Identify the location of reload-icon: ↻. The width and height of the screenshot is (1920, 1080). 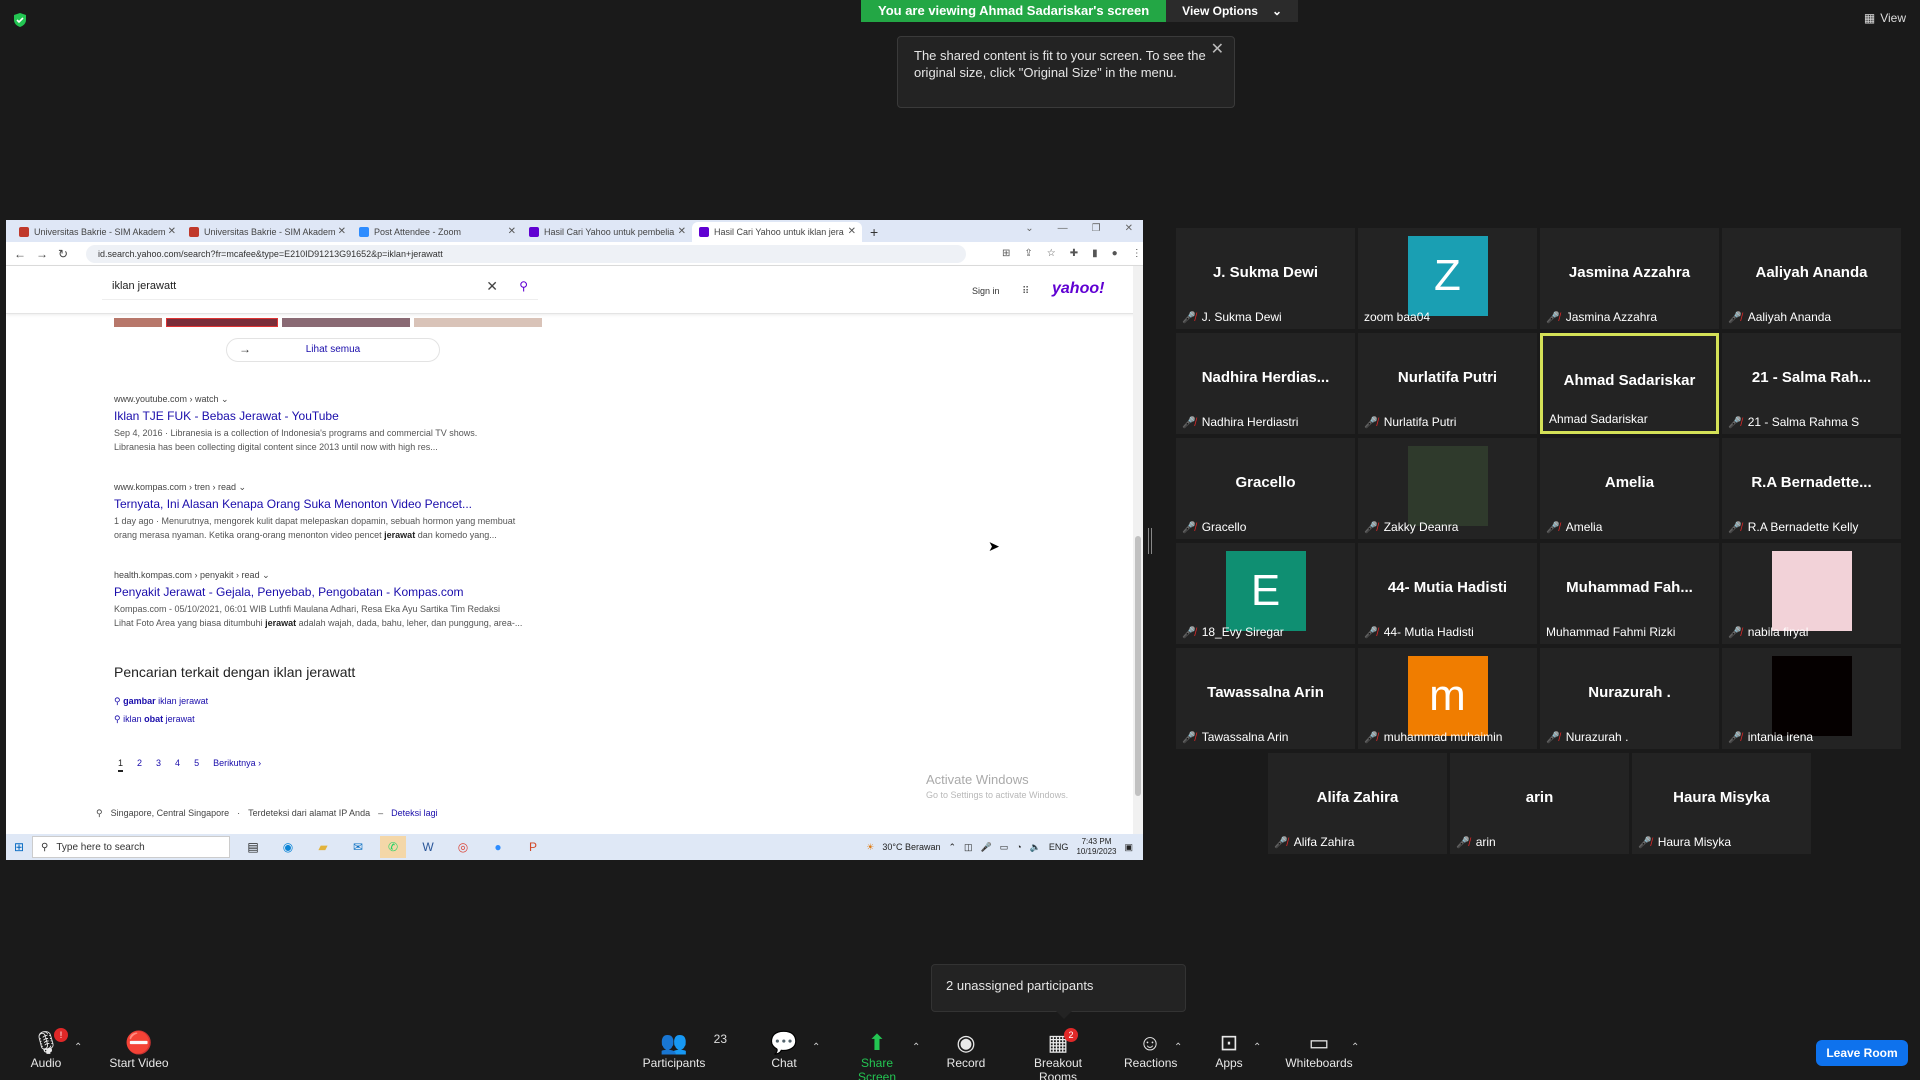
(69, 254).